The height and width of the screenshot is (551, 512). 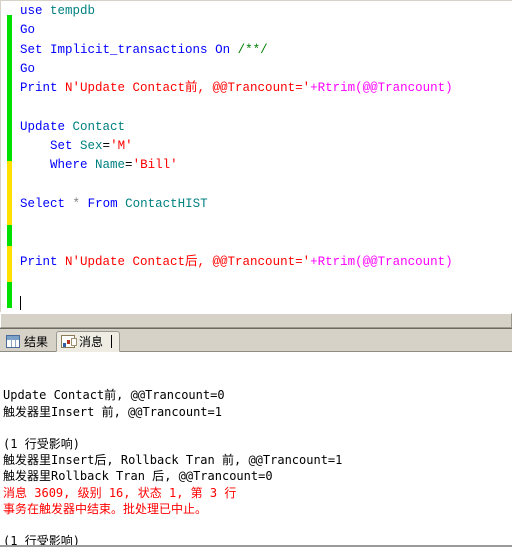 I want to click on message-text: , @@Trancount=1, so click(x=288, y=460).